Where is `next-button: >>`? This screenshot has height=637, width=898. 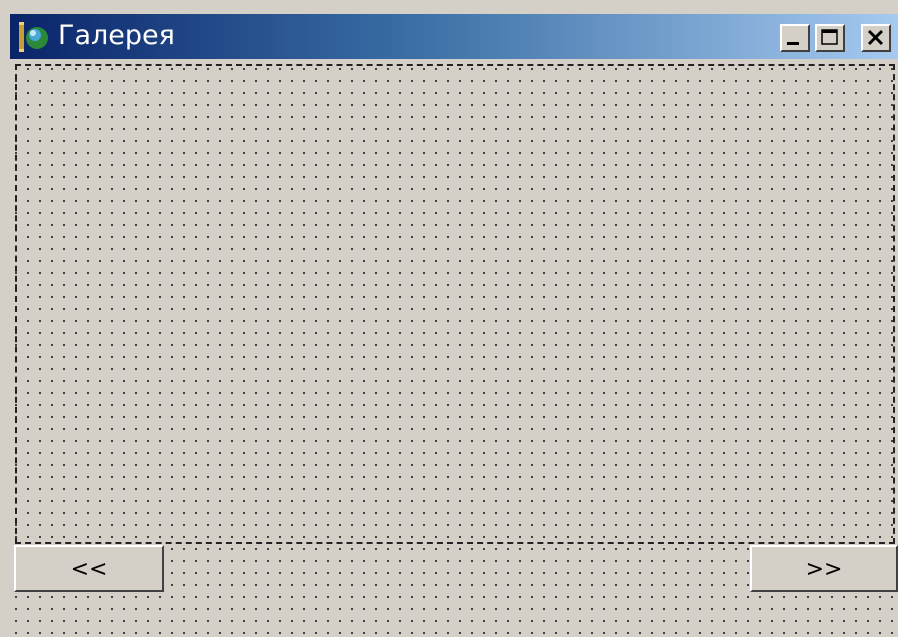
next-button: >> is located at coordinates (824, 568).